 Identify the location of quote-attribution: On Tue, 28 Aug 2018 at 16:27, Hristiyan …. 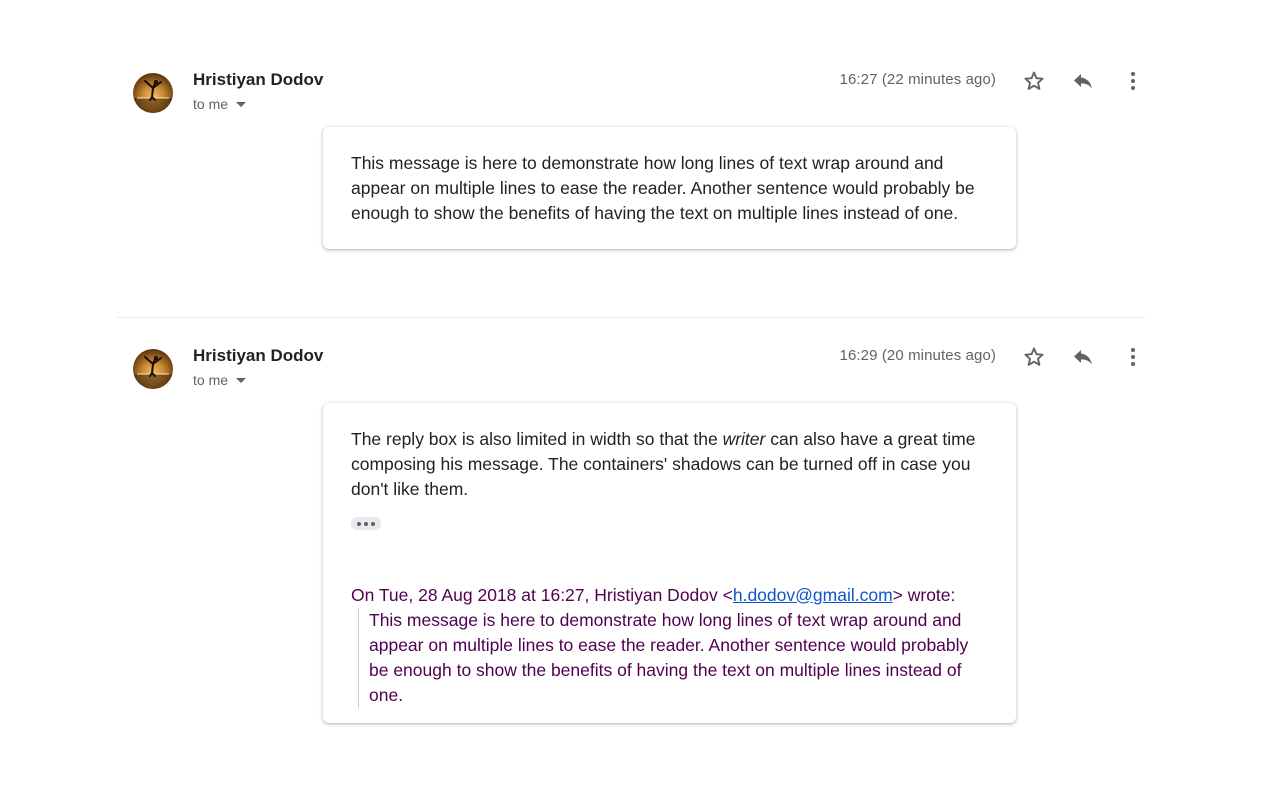
(669, 595).